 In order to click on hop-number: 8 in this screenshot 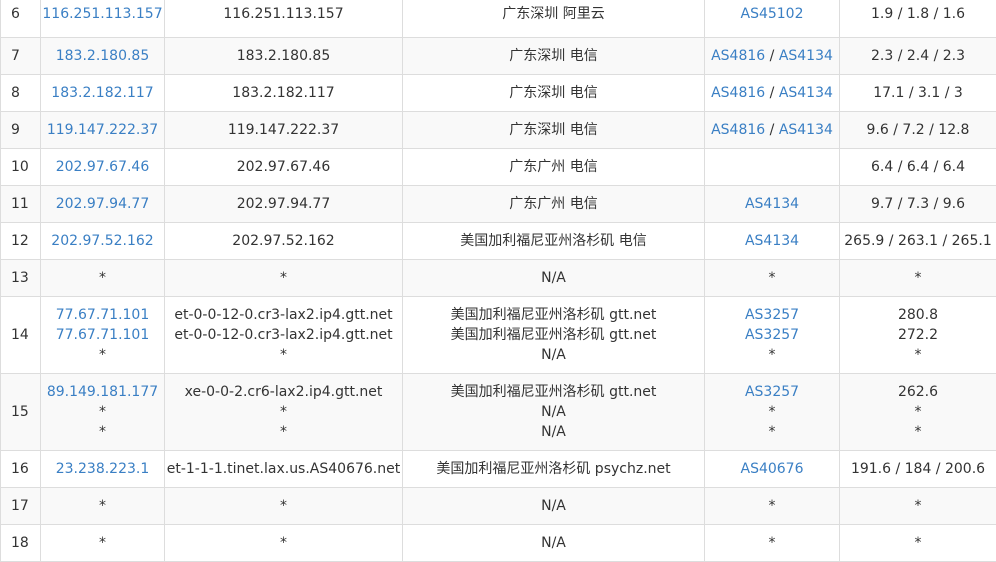, I will do `click(15, 93)`.